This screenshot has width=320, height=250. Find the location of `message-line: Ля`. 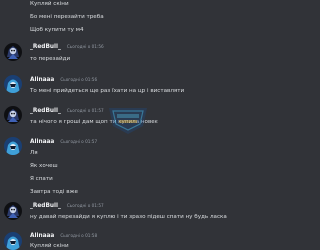

message-line: Ля is located at coordinates (34, 153).